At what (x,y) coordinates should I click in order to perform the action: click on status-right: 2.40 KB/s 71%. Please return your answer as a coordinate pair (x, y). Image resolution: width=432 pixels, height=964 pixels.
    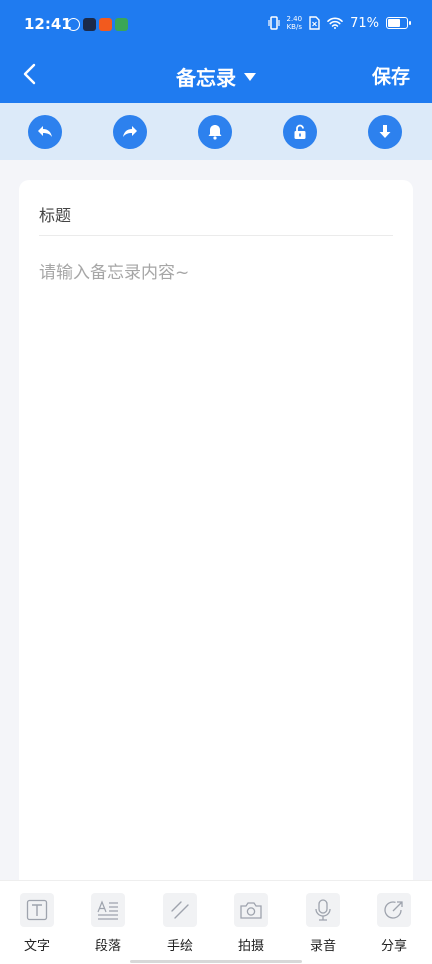
    Looking at the image, I should click on (339, 23).